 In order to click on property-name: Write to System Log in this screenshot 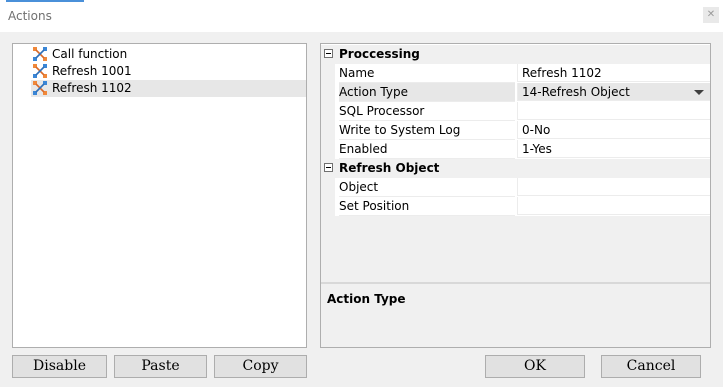, I will do `click(427, 130)`.